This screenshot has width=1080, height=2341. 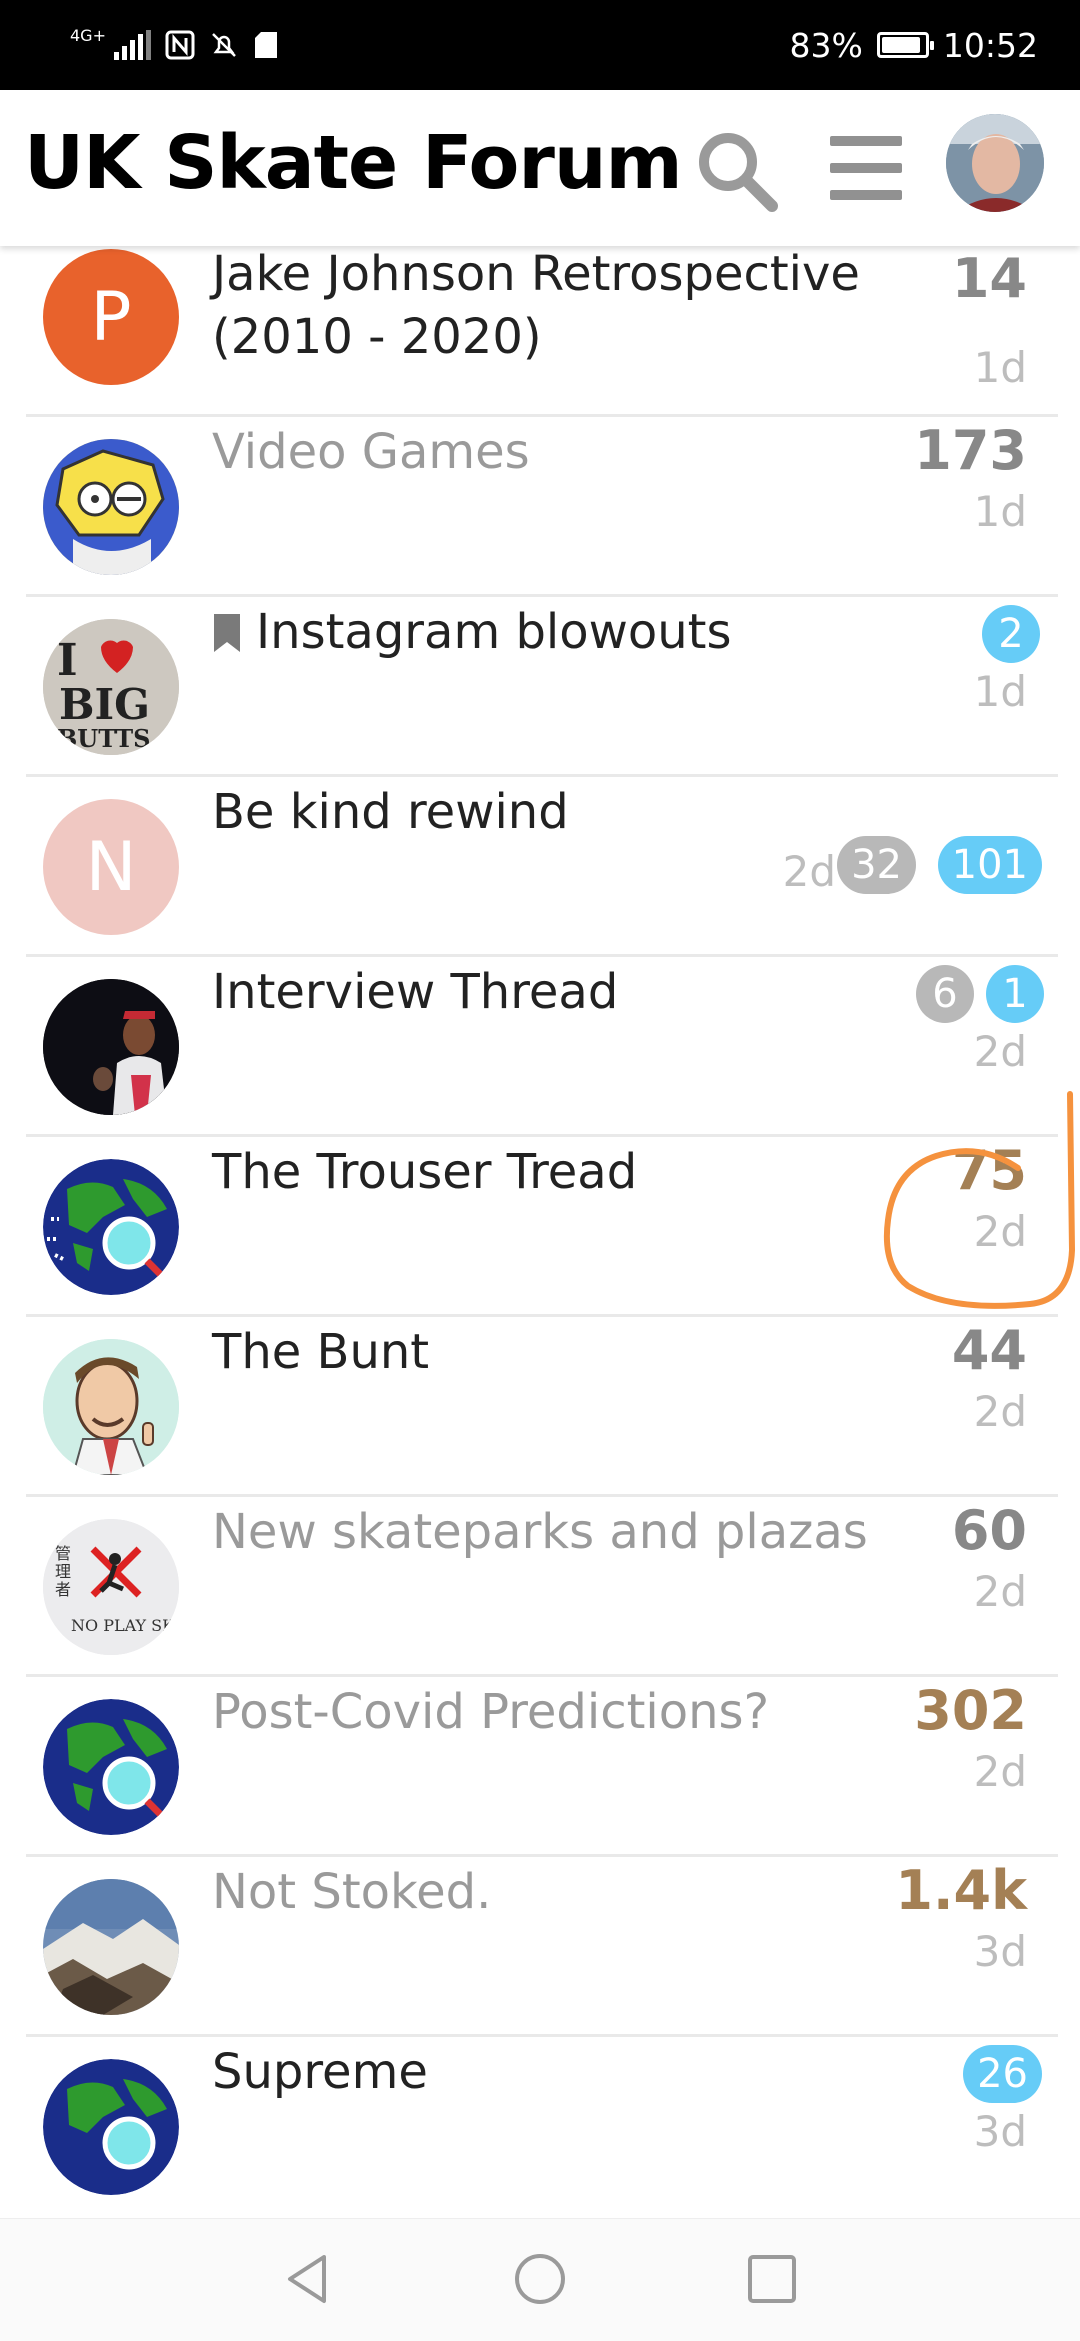 I want to click on avatar-letter: P, so click(x=111, y=317).